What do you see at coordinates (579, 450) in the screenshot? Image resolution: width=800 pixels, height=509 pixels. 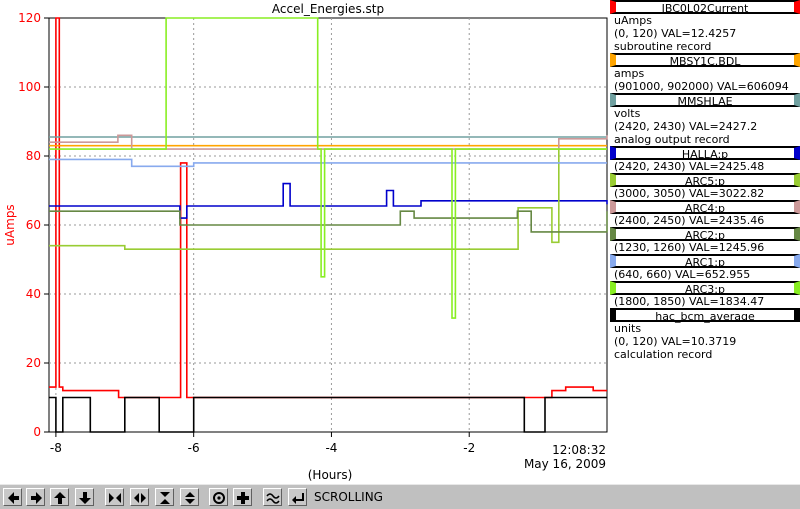 I see `end-time-label: 12:08:32` at bounding box center [579, 450].